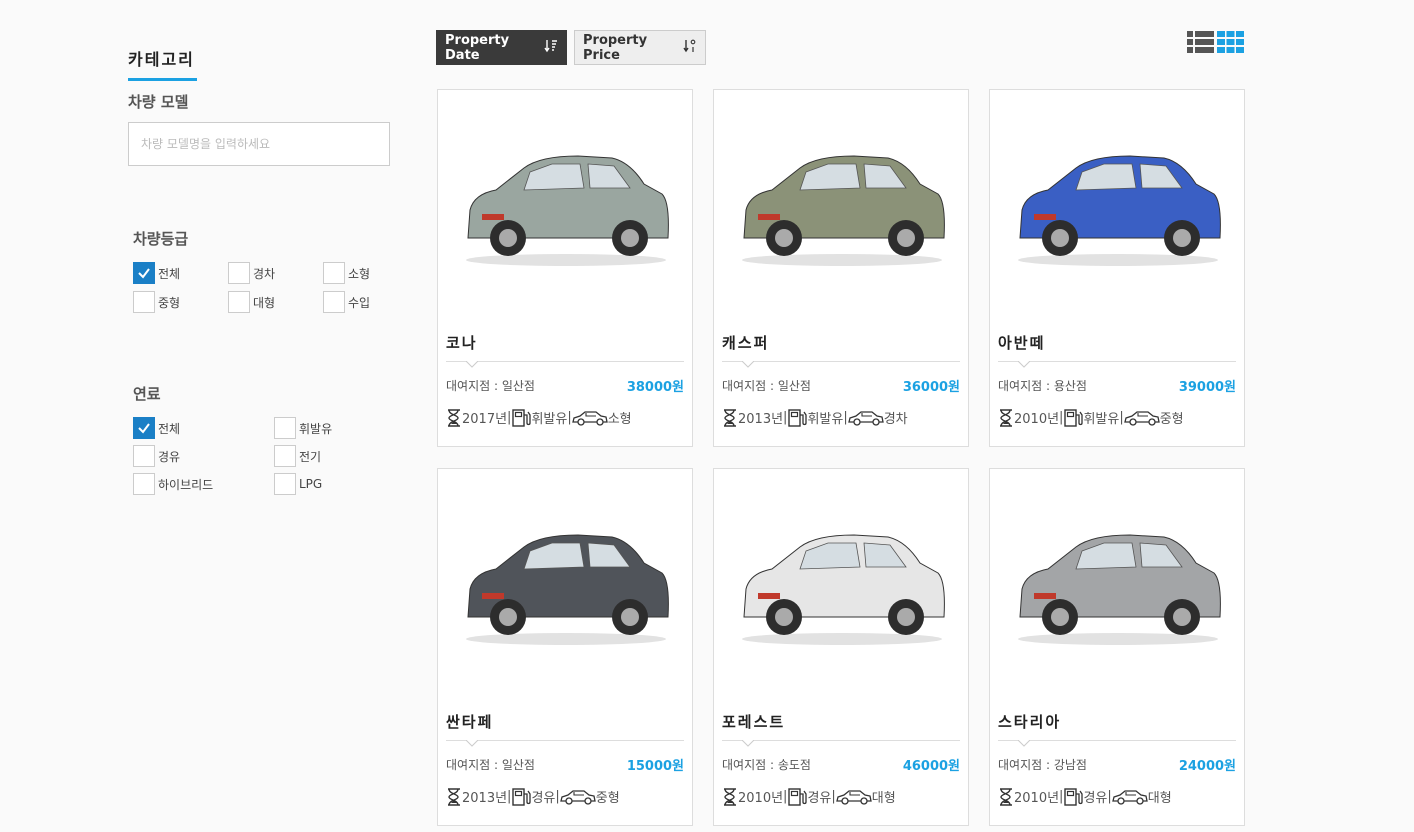  What do you see at coordinates (841, 647) in the screenshot?
I see `car-card: 포레스트 대여지점 : 송도점 46000원 2010년 | 경유 | 대형` at bounding box center [841, 647].